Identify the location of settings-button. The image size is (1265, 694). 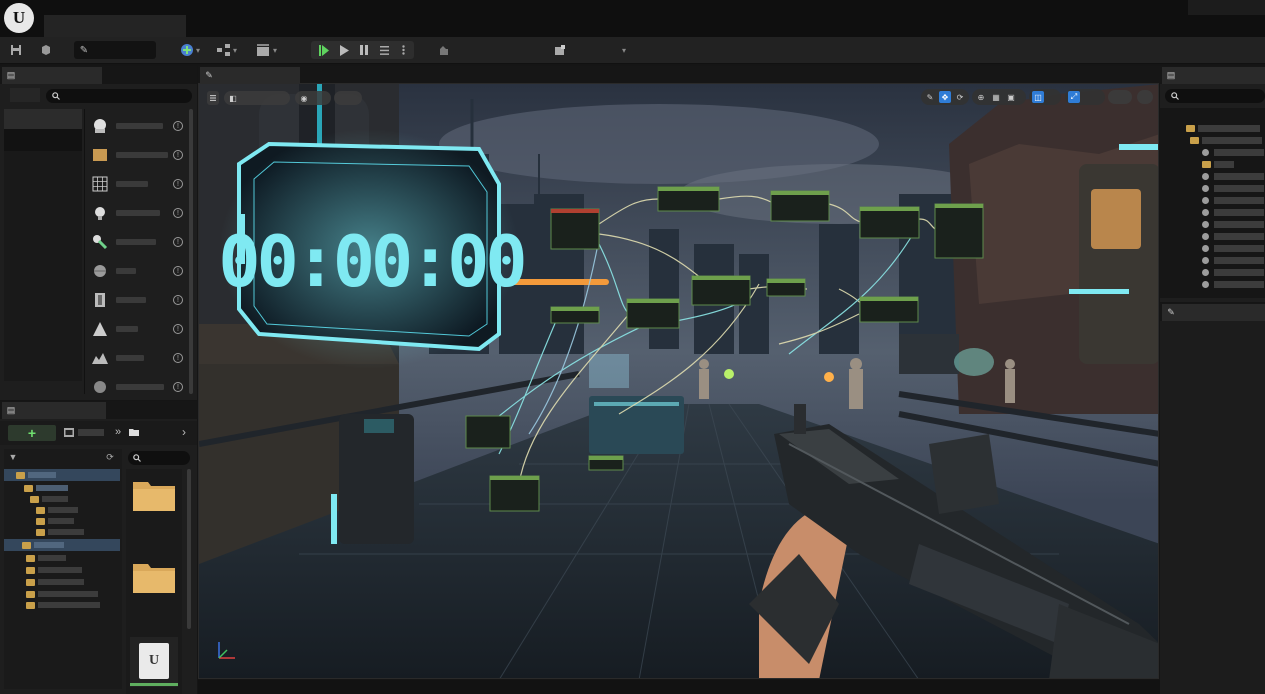
(560, 50).